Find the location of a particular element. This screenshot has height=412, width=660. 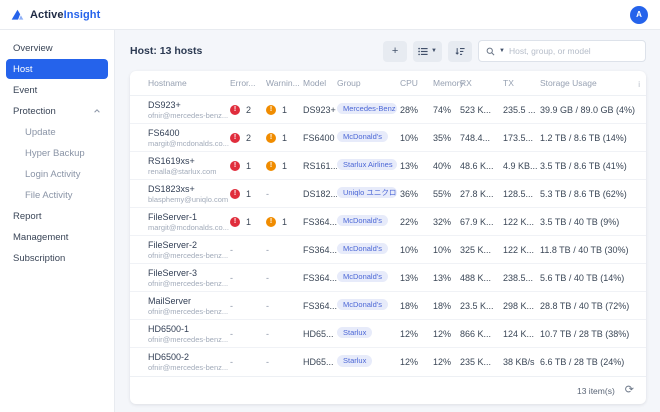

brand-insight: Insight is located at coordinates (82, 14).